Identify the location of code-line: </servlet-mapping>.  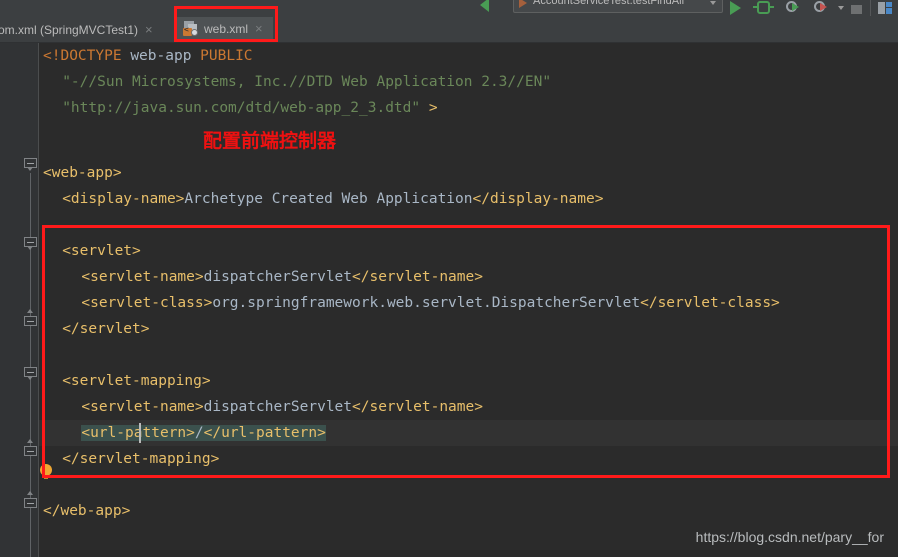
(468, 459).